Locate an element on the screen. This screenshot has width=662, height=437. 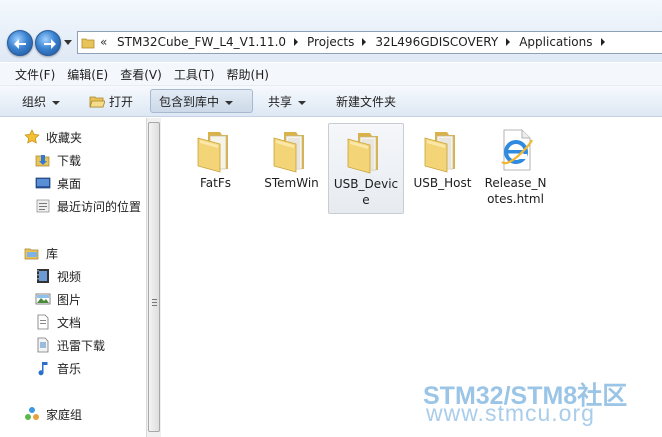
breadcrumb-item: 32L496GDISCOVERY is located at coordinates (436, 42).